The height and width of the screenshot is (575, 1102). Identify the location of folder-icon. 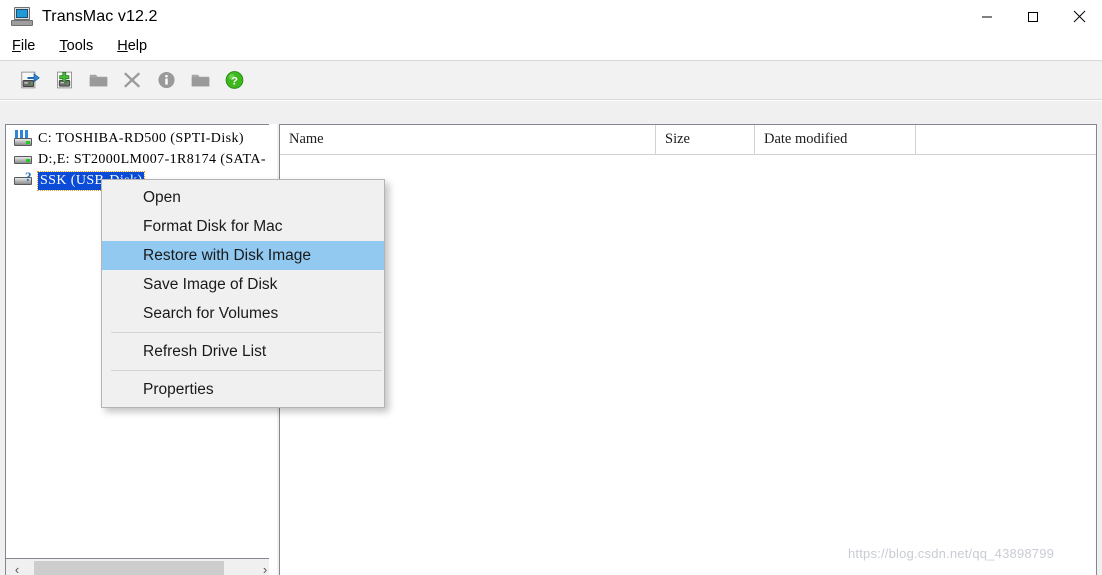
(200, 80).